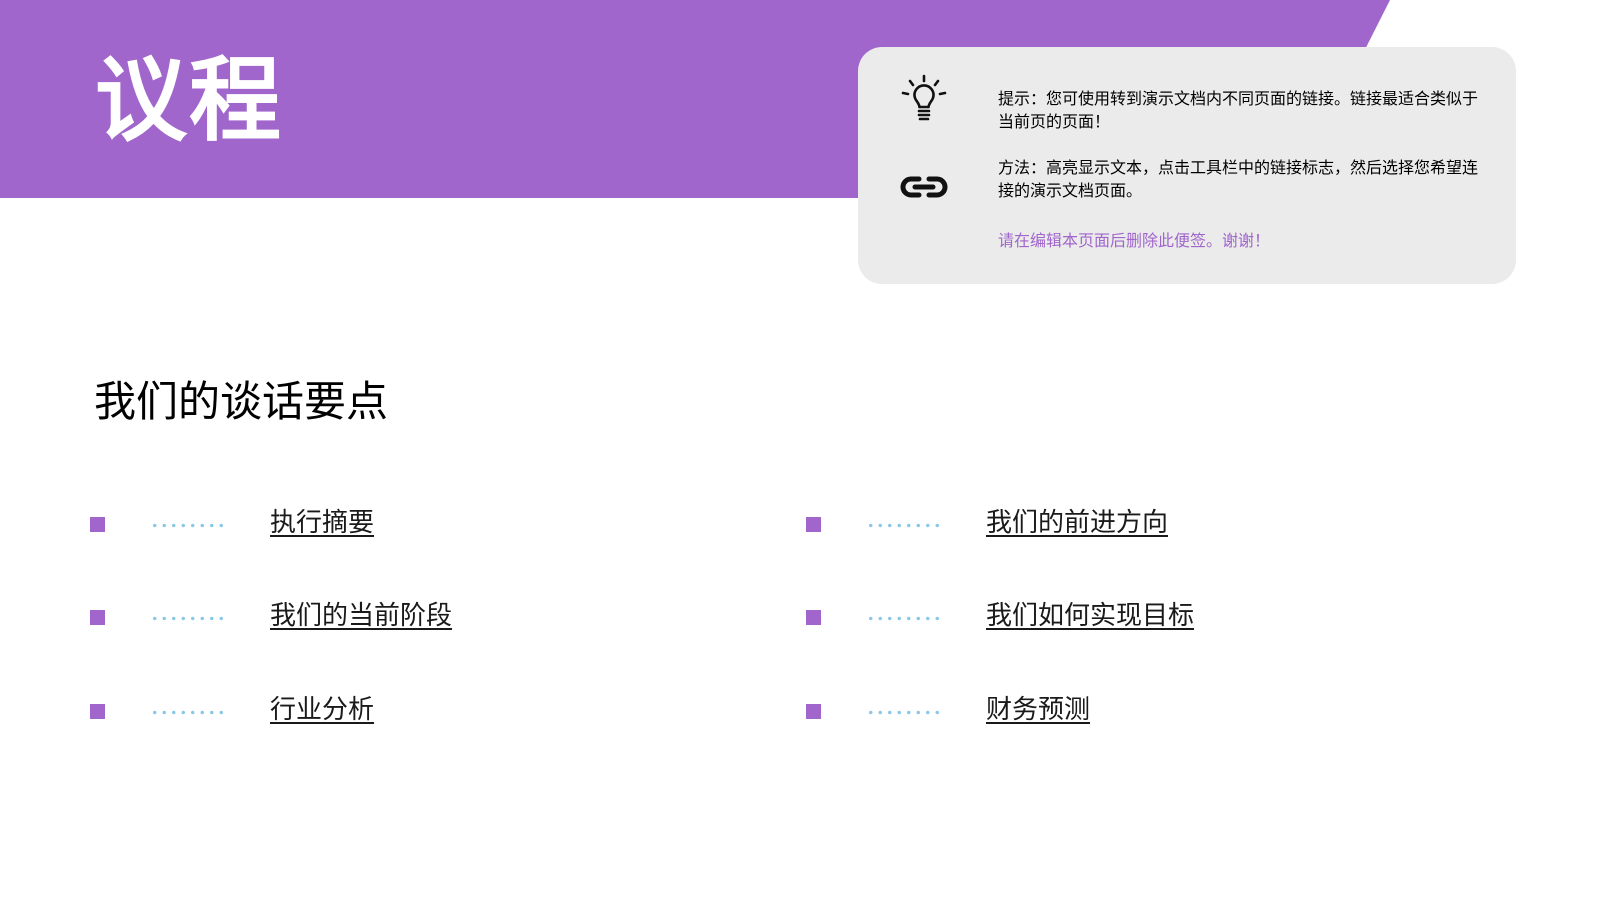  What do you see at coordinates (322, 523) in the screenshot?
I see `agenda-link-executive-summary: 执行摘要` at bounding box center [322, 523].